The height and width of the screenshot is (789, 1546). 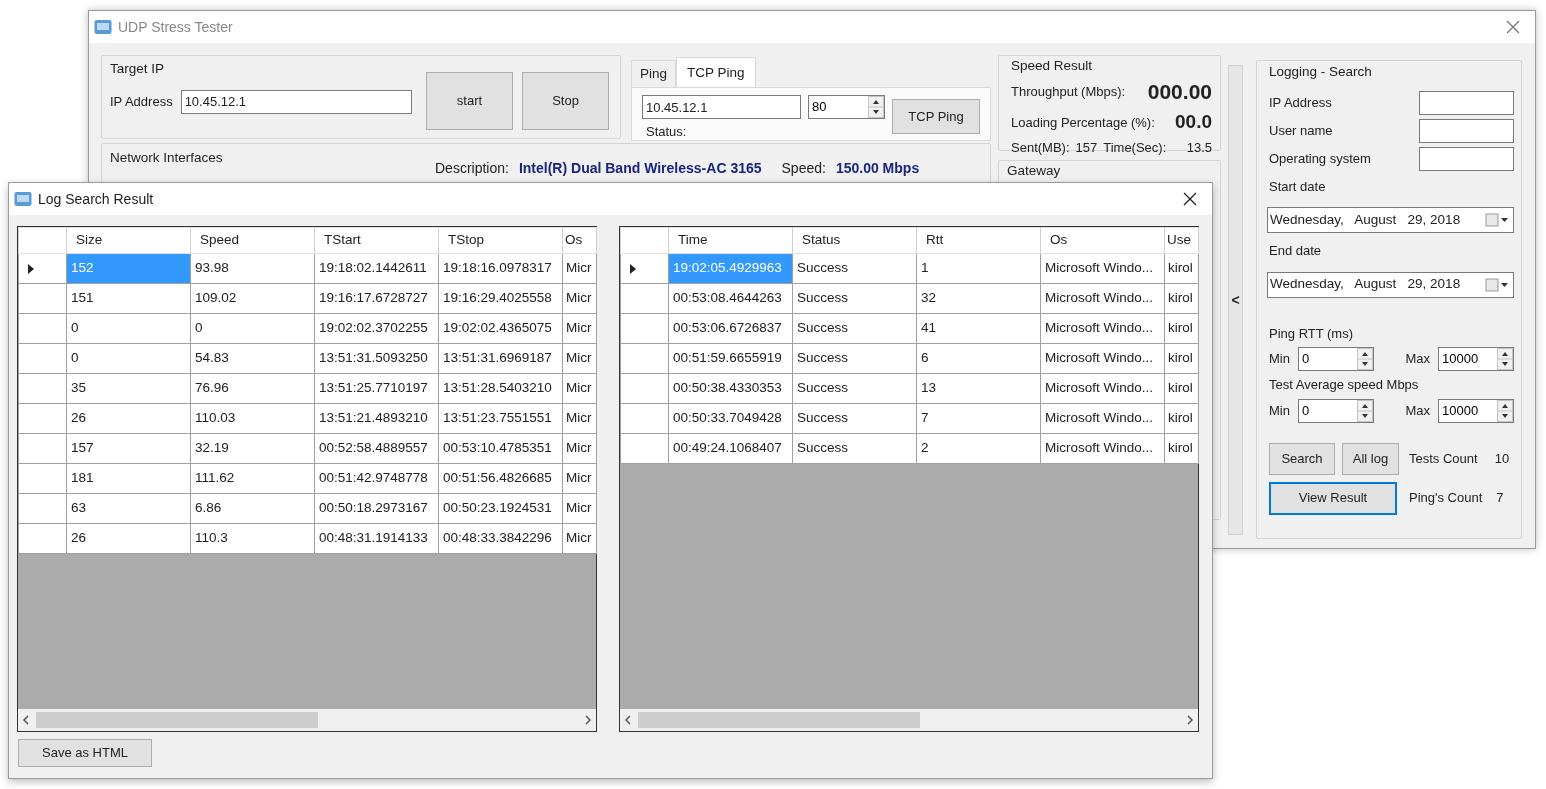 What do you see at coordinates (1052, 66) in the screenshot?
I see `group-title: Speed Result` at bounding box center [1052, 66].